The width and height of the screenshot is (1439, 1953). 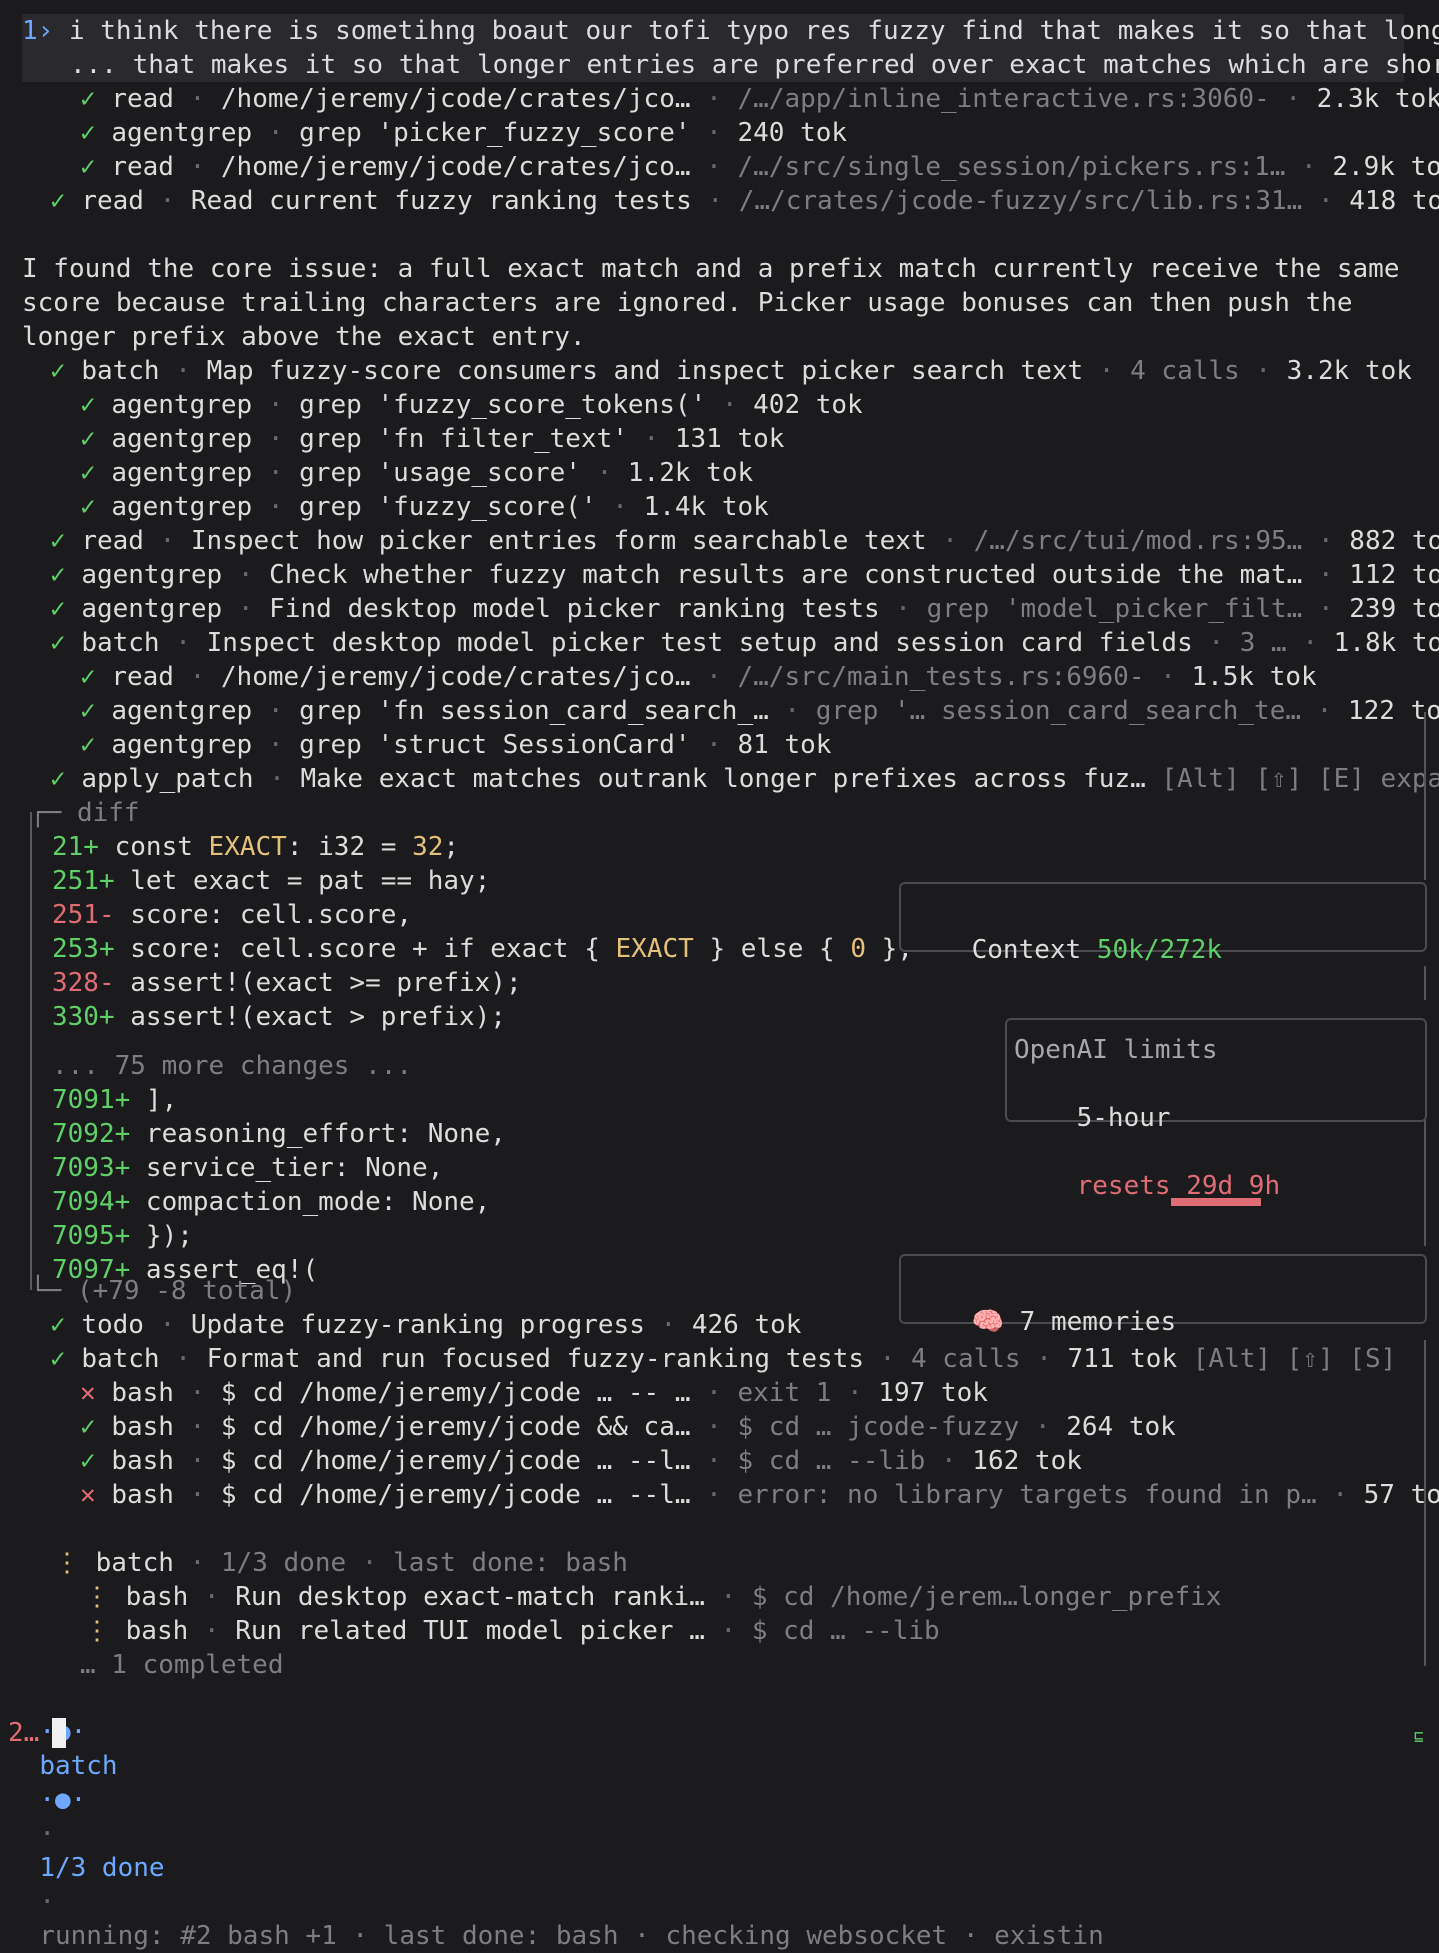 I want to click on tool-description: grep 'fuzzy_score_tokens(', so click(x=503, y=405).